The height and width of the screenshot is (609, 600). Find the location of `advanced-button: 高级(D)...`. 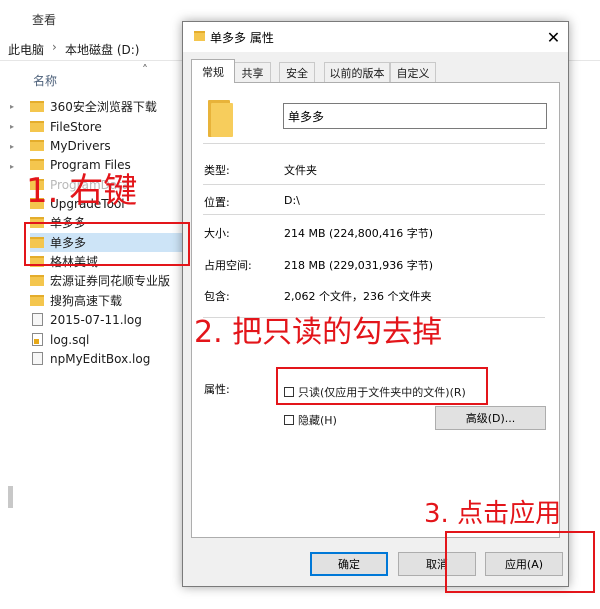

advanced-button: 高级(D)... is located at coordinates (490, 418).